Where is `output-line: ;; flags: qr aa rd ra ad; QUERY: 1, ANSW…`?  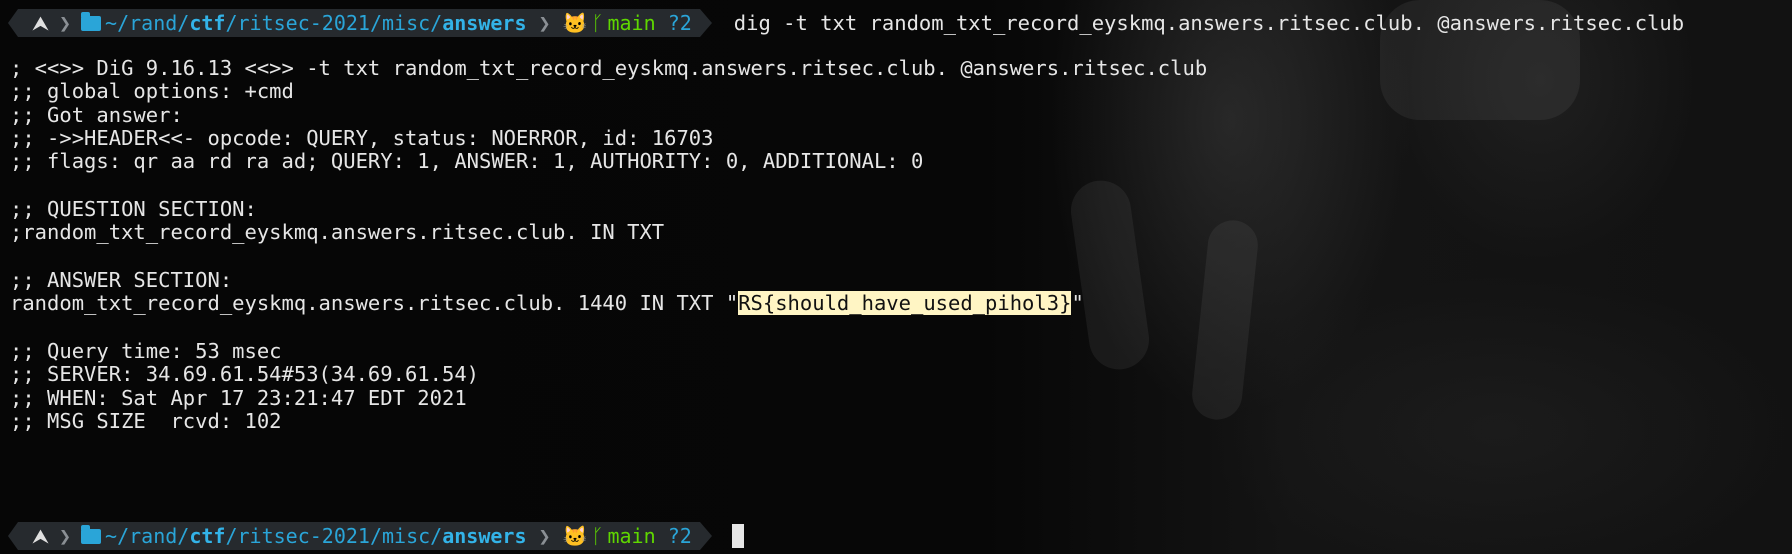 output-line: ;; flags: qr aa rd ra ad; QUERY: 1, ANSW… is located at coordinates (467, 161).